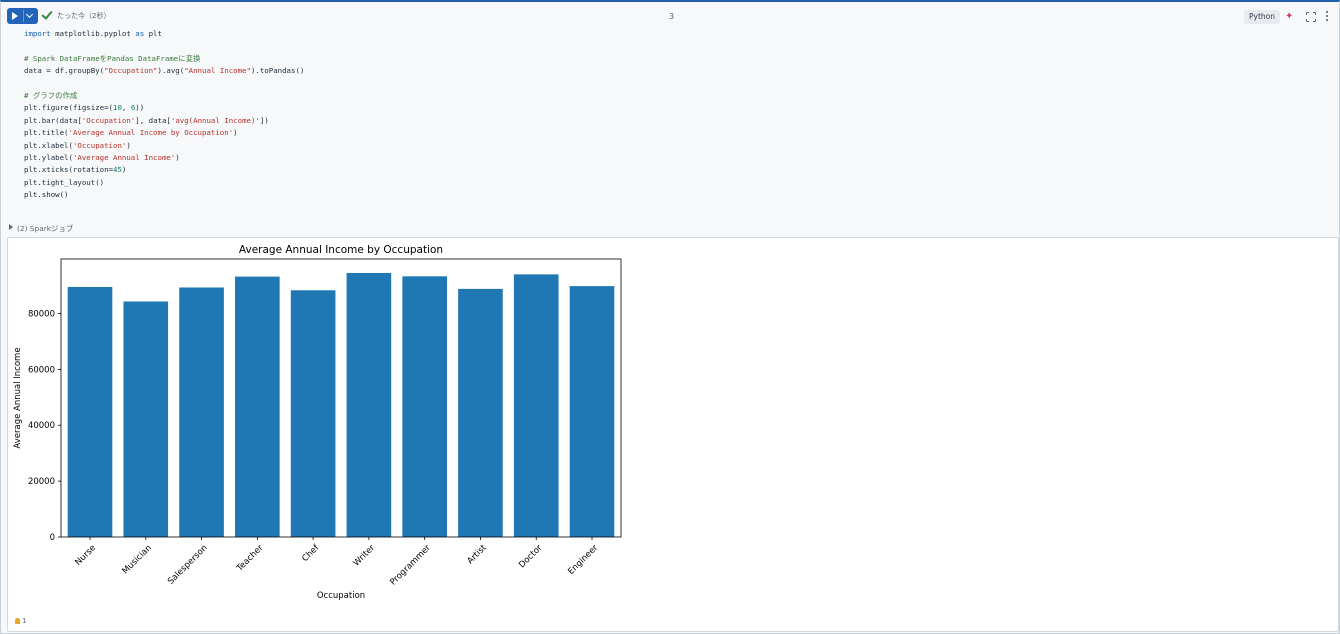  What do you see at coordinates (15, 16) in the screenshot?
I see `play-icon` at bounding box center [15, 16].